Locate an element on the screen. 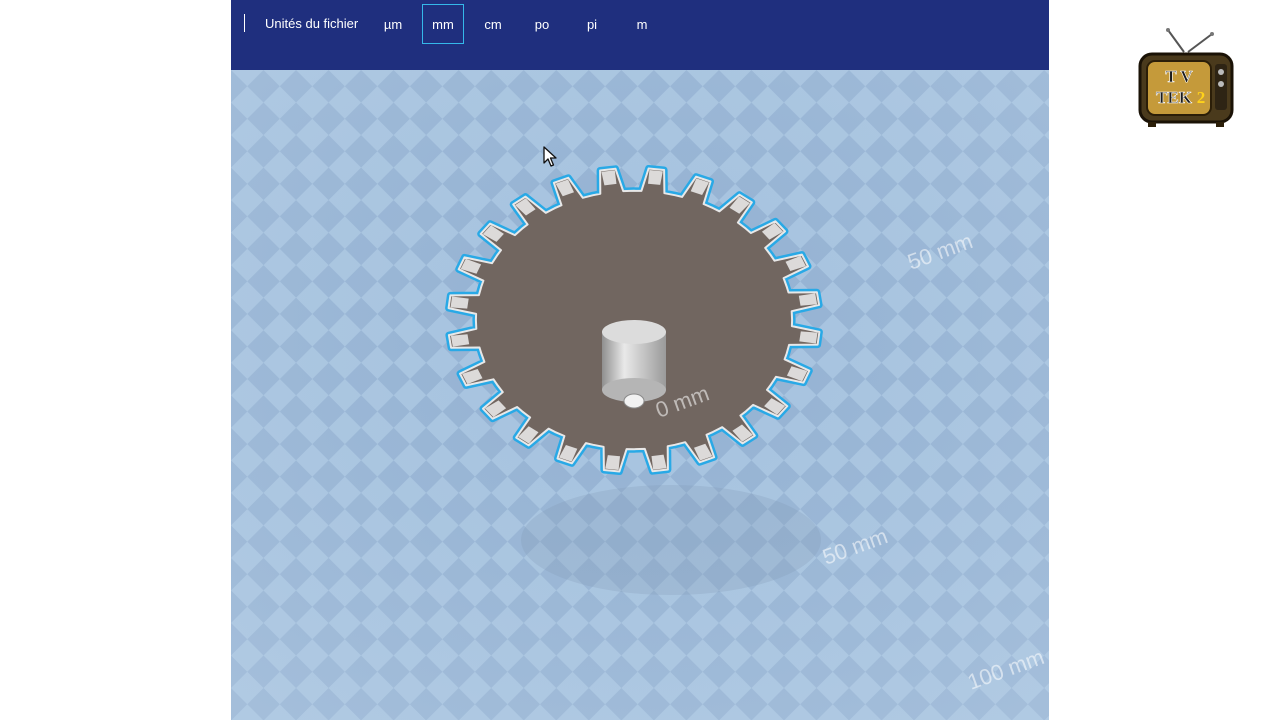 The width and height of the screenshot is (1280, 720). axle-hole is located at coordinates (634, 401).